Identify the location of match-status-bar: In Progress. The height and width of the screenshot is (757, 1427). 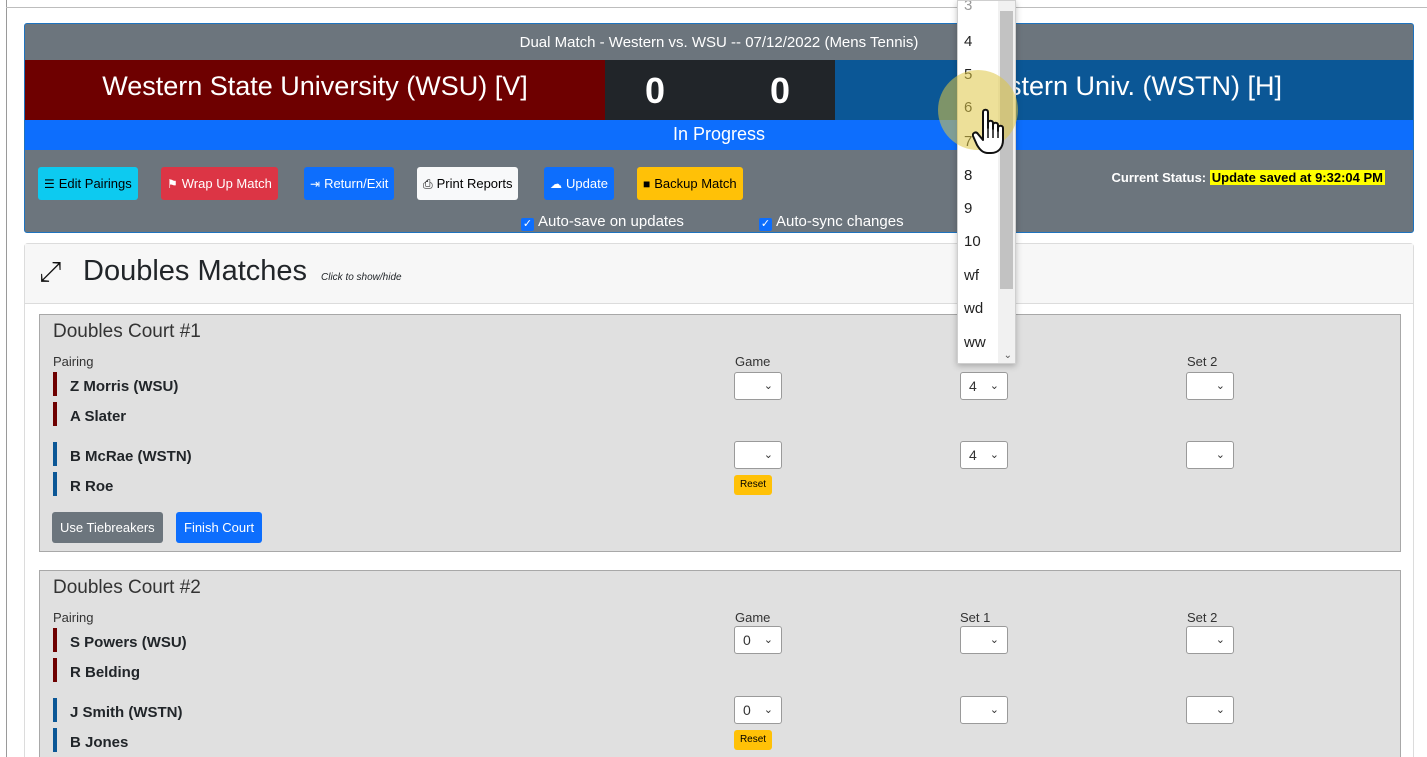
(719, 135).